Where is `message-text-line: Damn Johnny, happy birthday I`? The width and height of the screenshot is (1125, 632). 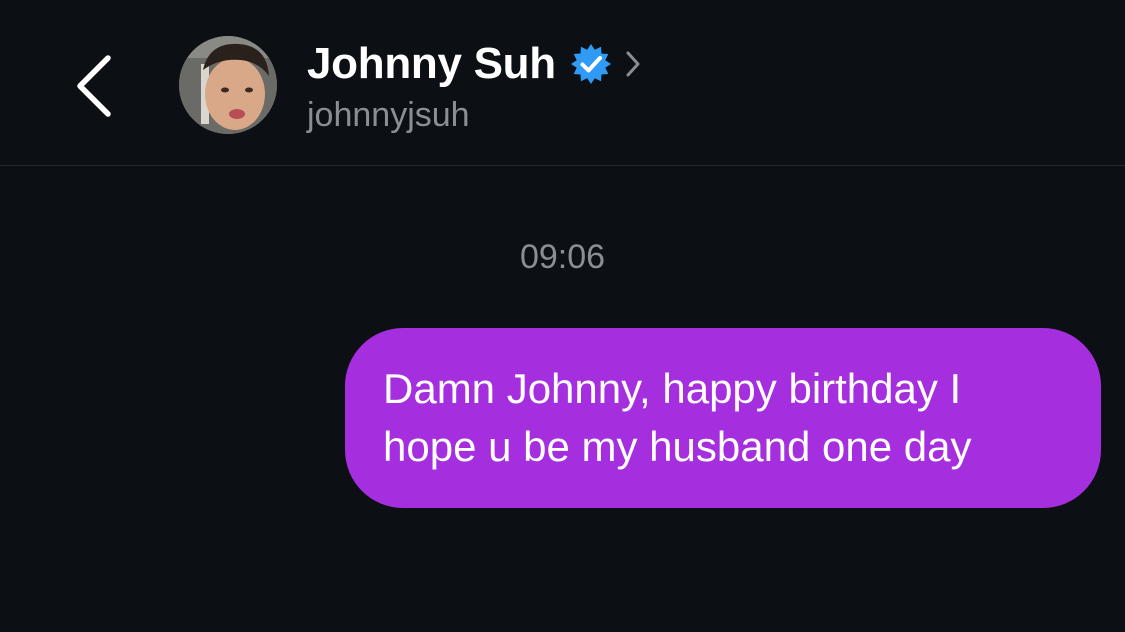 message-text-line: Damn Johnny, happy birthday I is located at coordinates (672, 388).